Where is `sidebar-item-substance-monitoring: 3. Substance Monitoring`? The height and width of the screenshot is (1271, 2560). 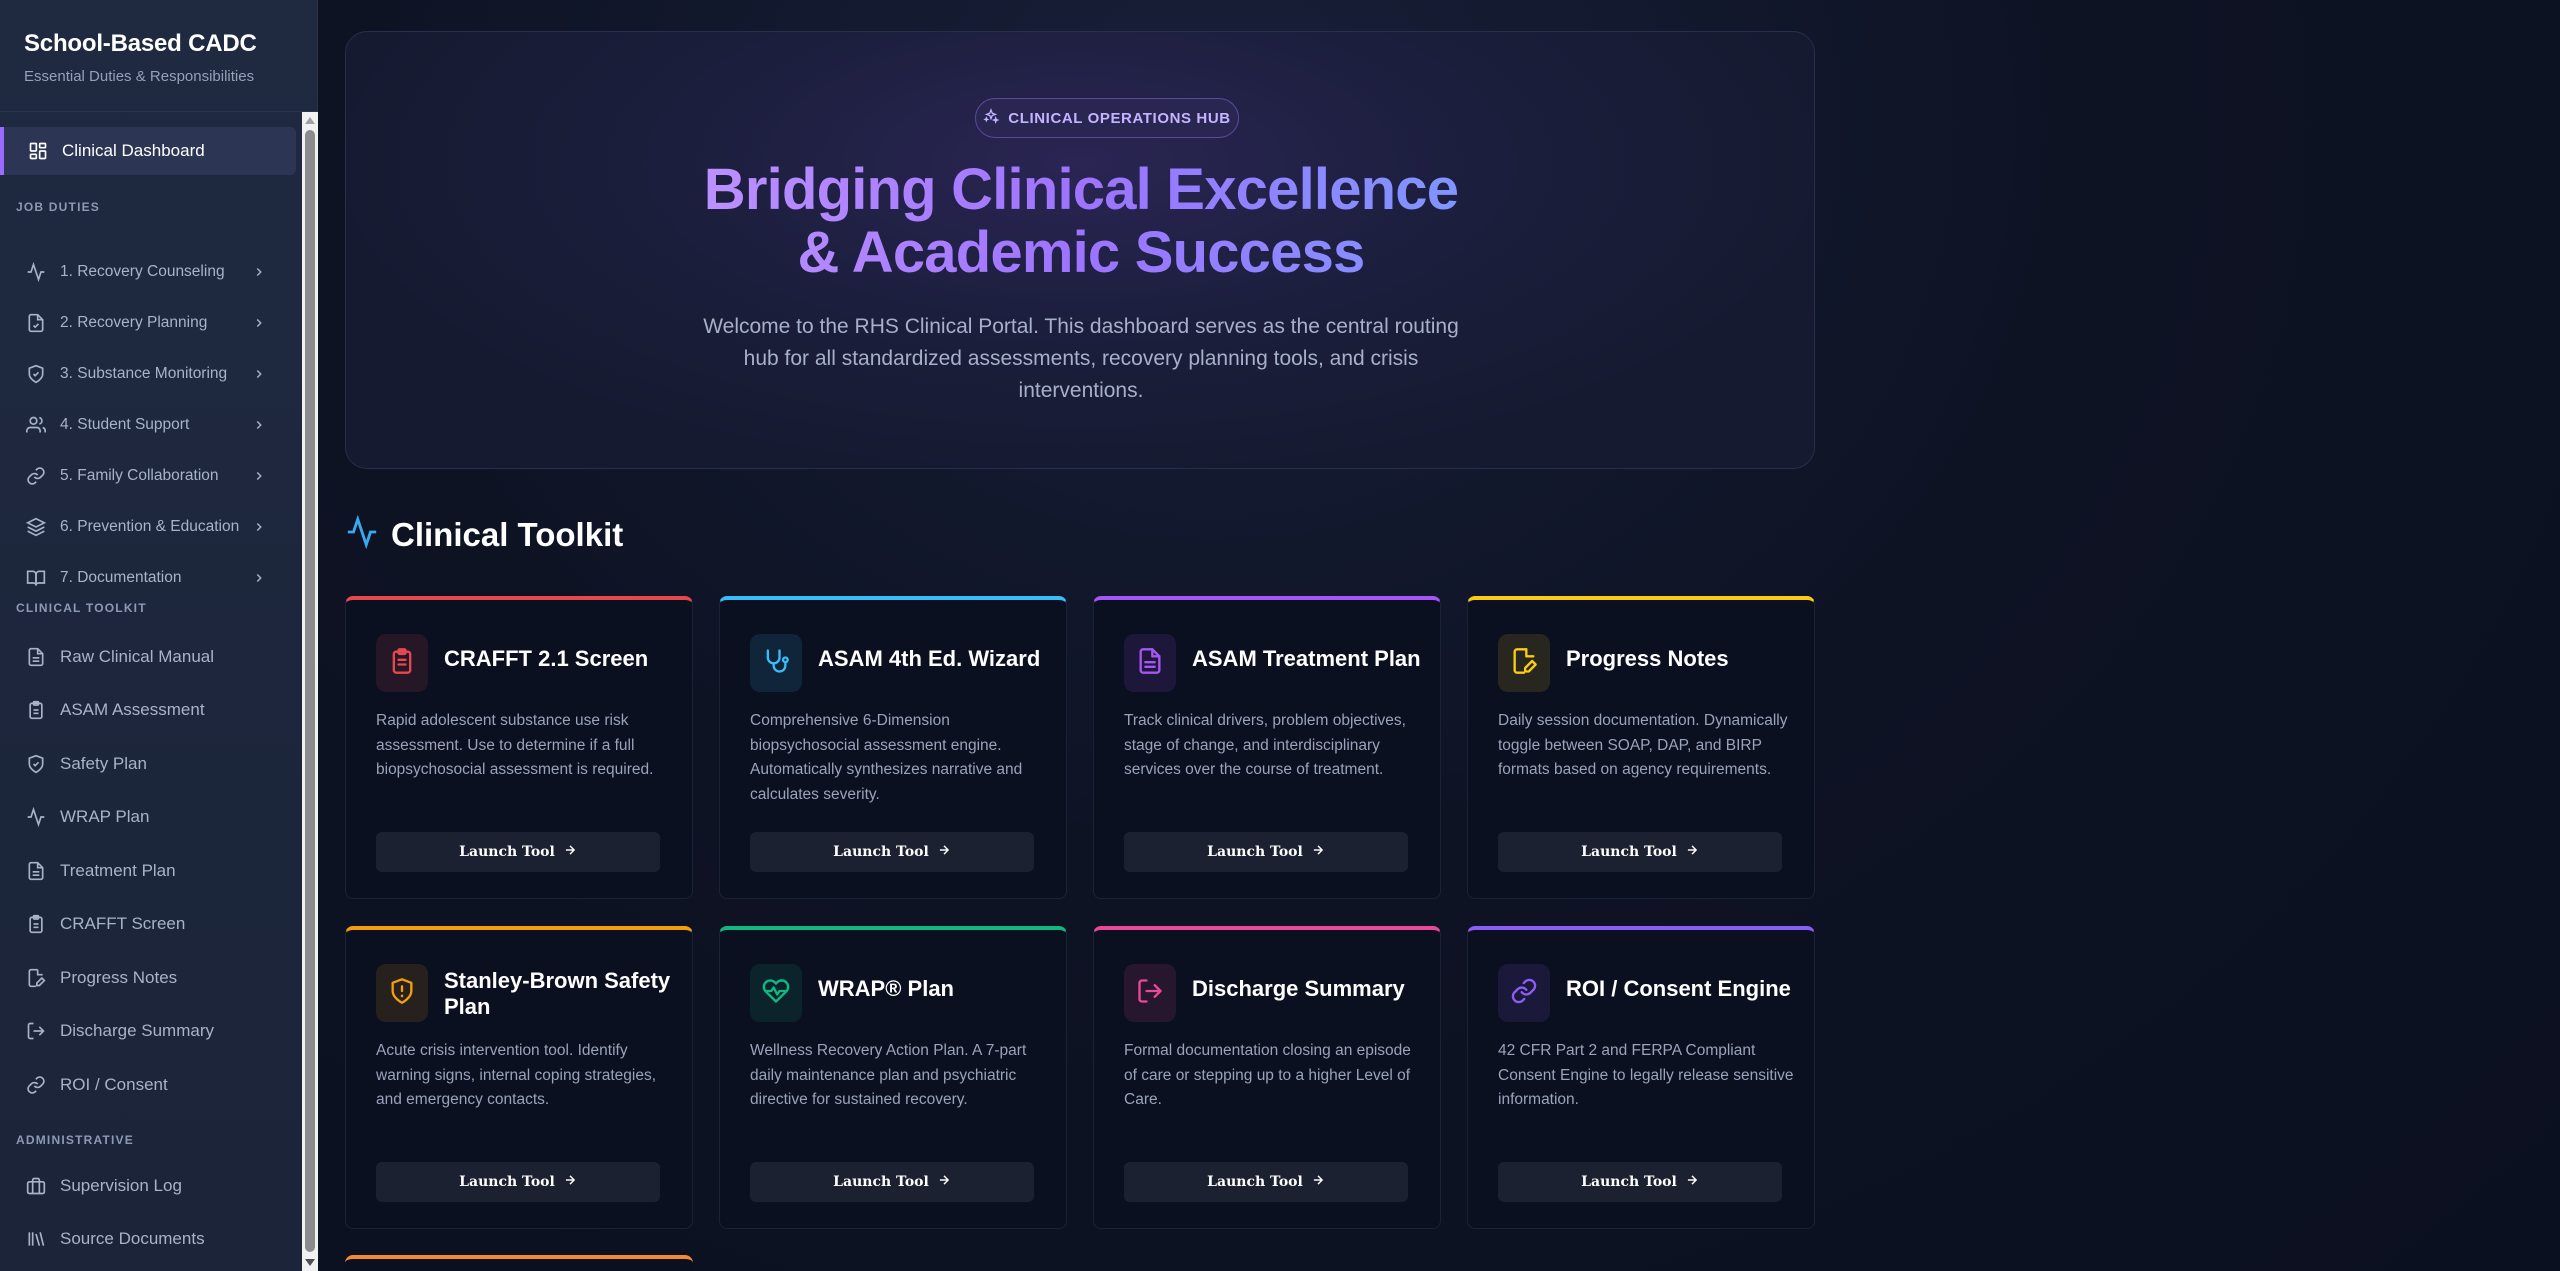
sidebar-item-substance-monitoring: 3. Substance Monitoring is located at coordinates (148, 374).